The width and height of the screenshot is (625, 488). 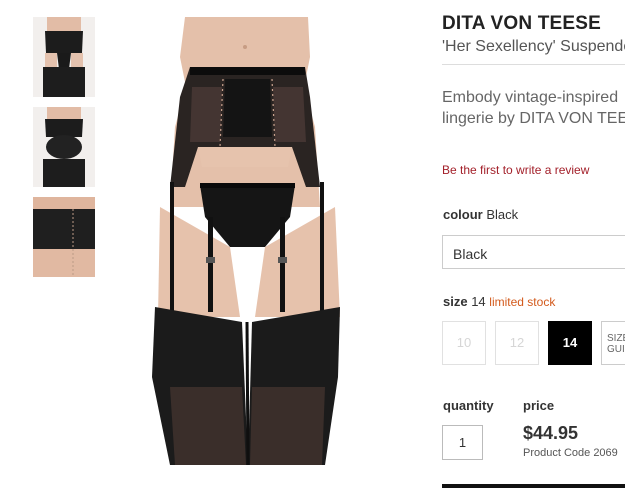 I want to click on price-label: price, so click(x=539, y=405).